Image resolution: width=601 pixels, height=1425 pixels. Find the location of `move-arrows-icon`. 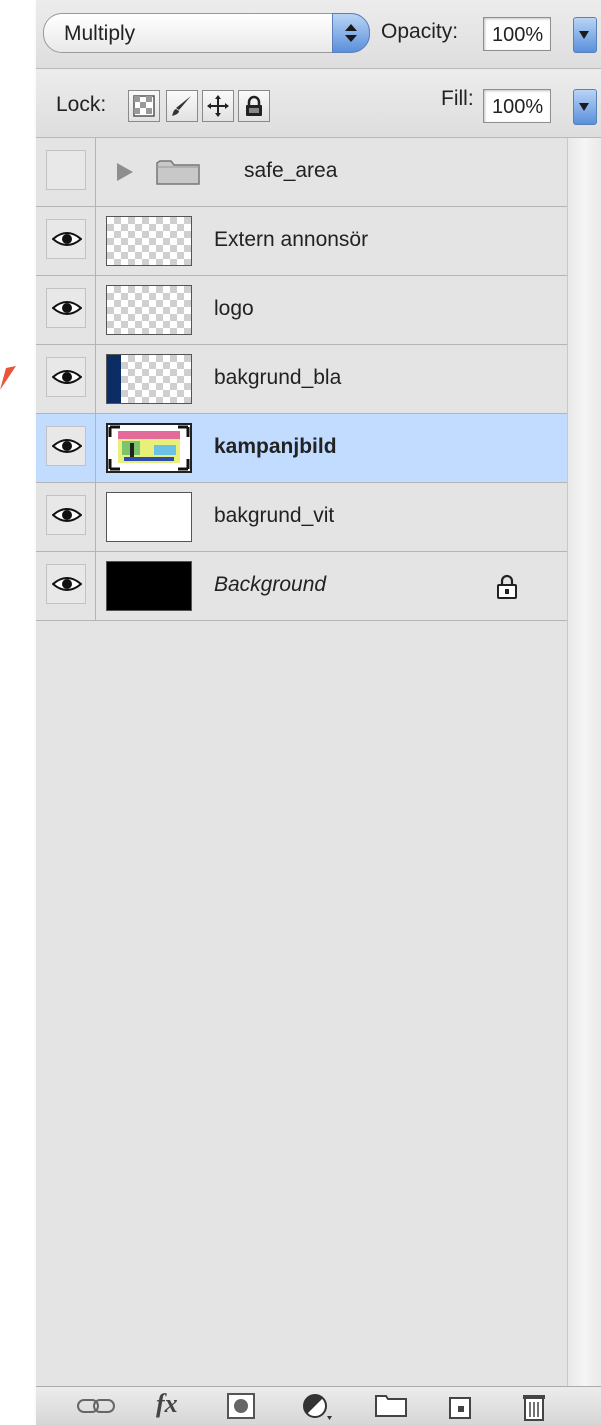

move-arrows-icon is located at coordinates (218, 106).